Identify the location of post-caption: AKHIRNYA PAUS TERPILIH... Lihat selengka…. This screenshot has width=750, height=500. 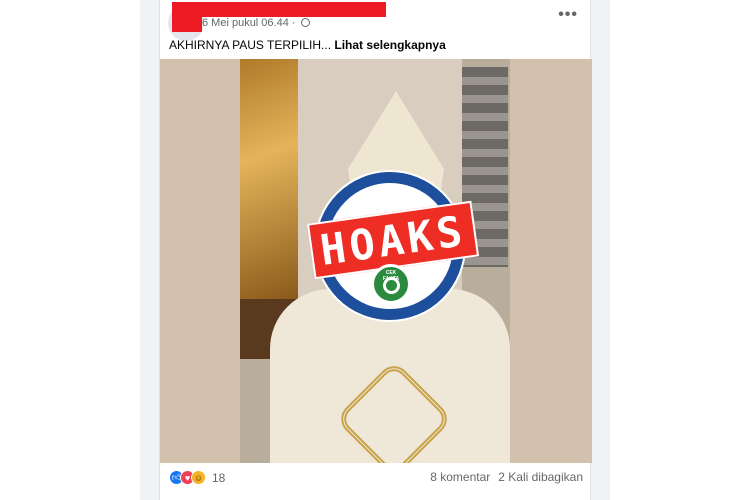
(307, 45).